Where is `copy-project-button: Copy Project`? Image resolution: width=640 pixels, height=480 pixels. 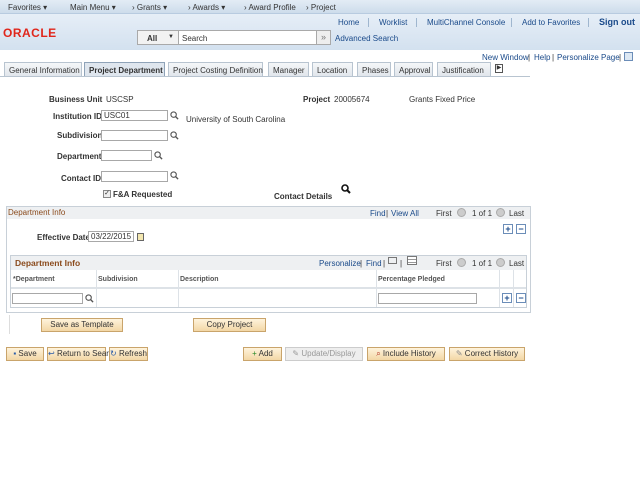
copy-project-button: Copy Project is located at coordinates (229, 325).